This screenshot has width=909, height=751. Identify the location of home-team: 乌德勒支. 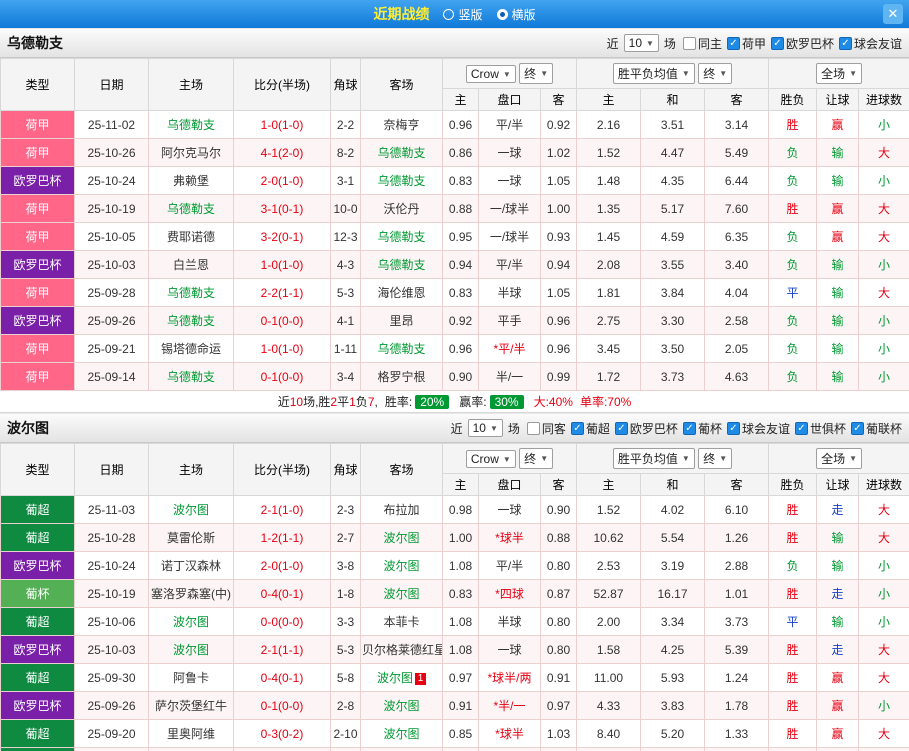
(191, 124).